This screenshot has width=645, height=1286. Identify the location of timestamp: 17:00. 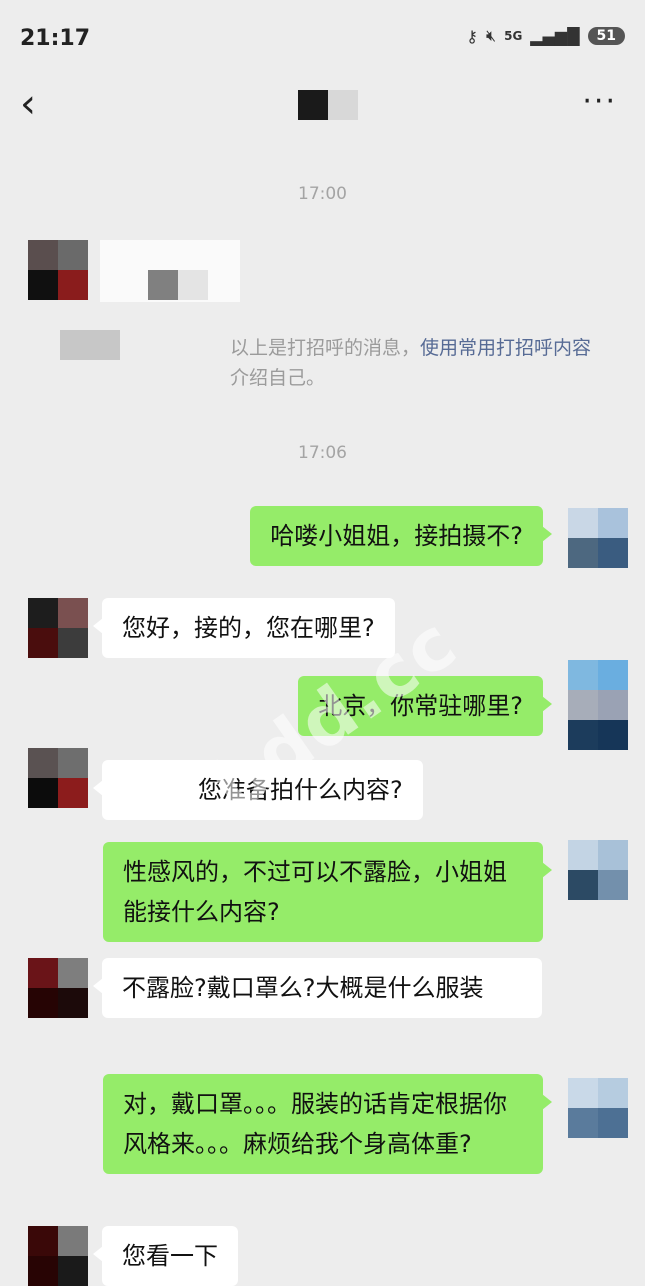
(322, 194).